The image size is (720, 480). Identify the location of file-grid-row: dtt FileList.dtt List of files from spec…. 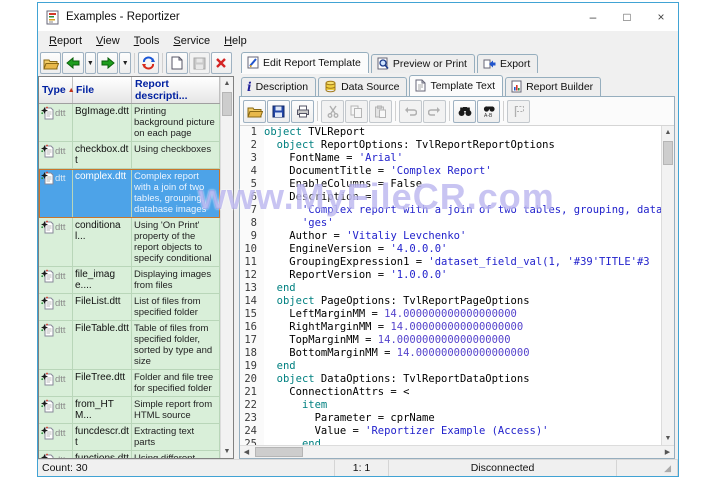
(129, 307).